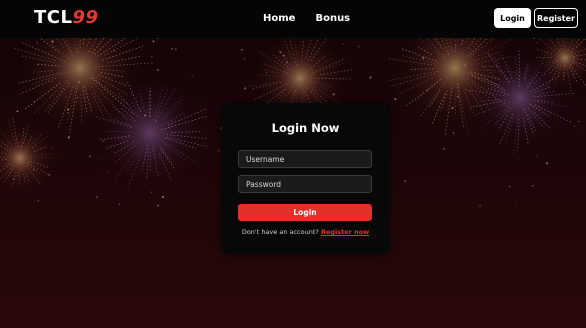 Image resolution: width=586 pixels, height=328 pixels. I want to click on top-header: TCL99 Home Bonus Login Register, so click(293, 19).